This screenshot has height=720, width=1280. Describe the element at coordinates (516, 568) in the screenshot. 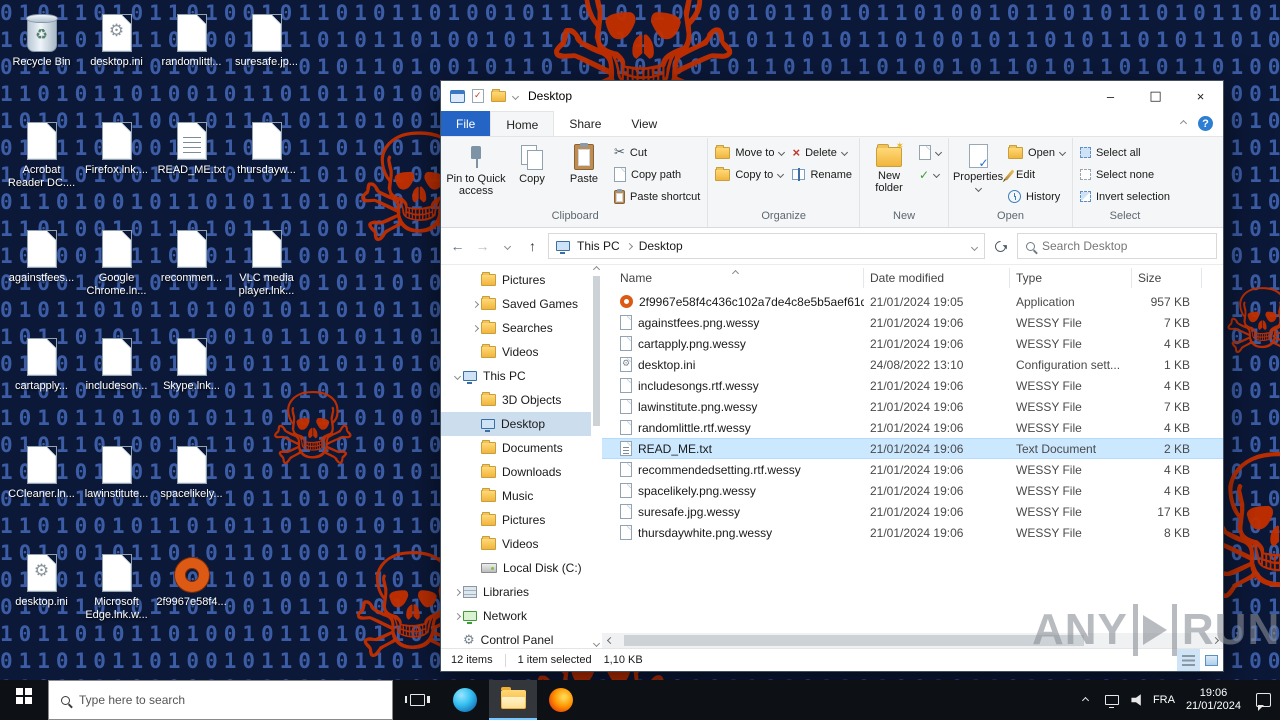

I see `sidebar-item-local-disk-c: Local Disk (C:)` at that location.